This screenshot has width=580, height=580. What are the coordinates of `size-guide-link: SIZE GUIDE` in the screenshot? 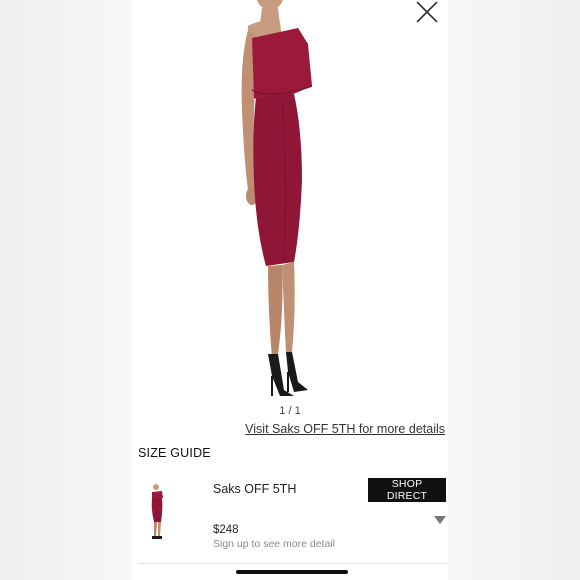 It's located at (174, 453).